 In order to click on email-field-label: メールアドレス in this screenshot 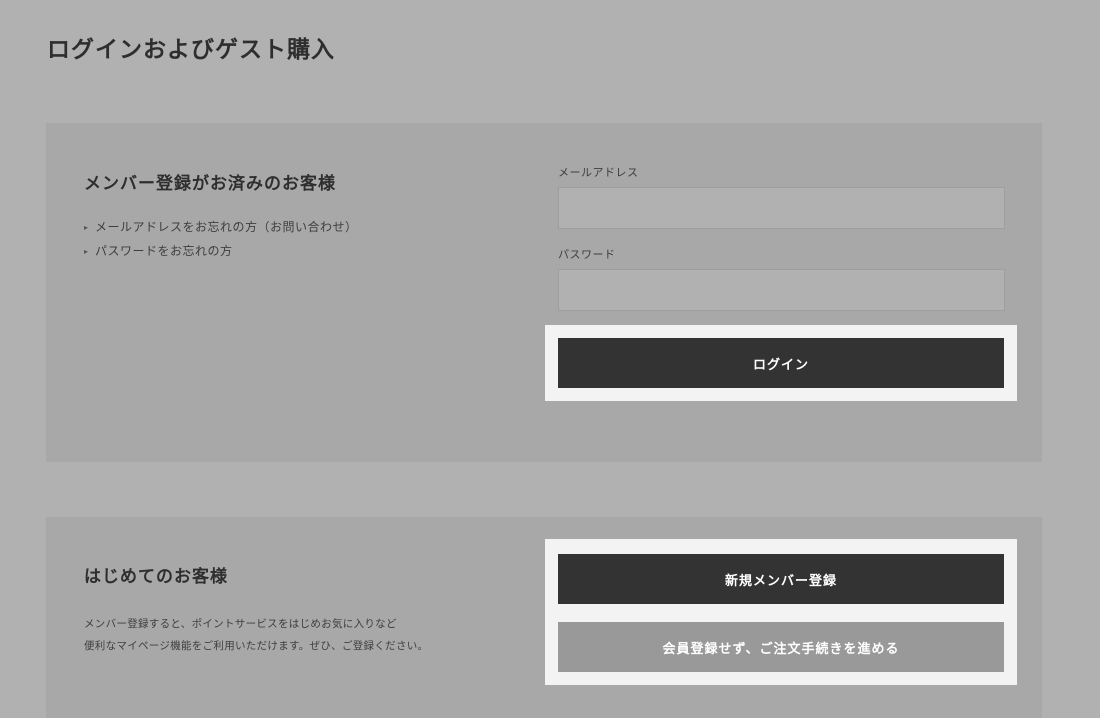, I will do `click(598, 172)`.